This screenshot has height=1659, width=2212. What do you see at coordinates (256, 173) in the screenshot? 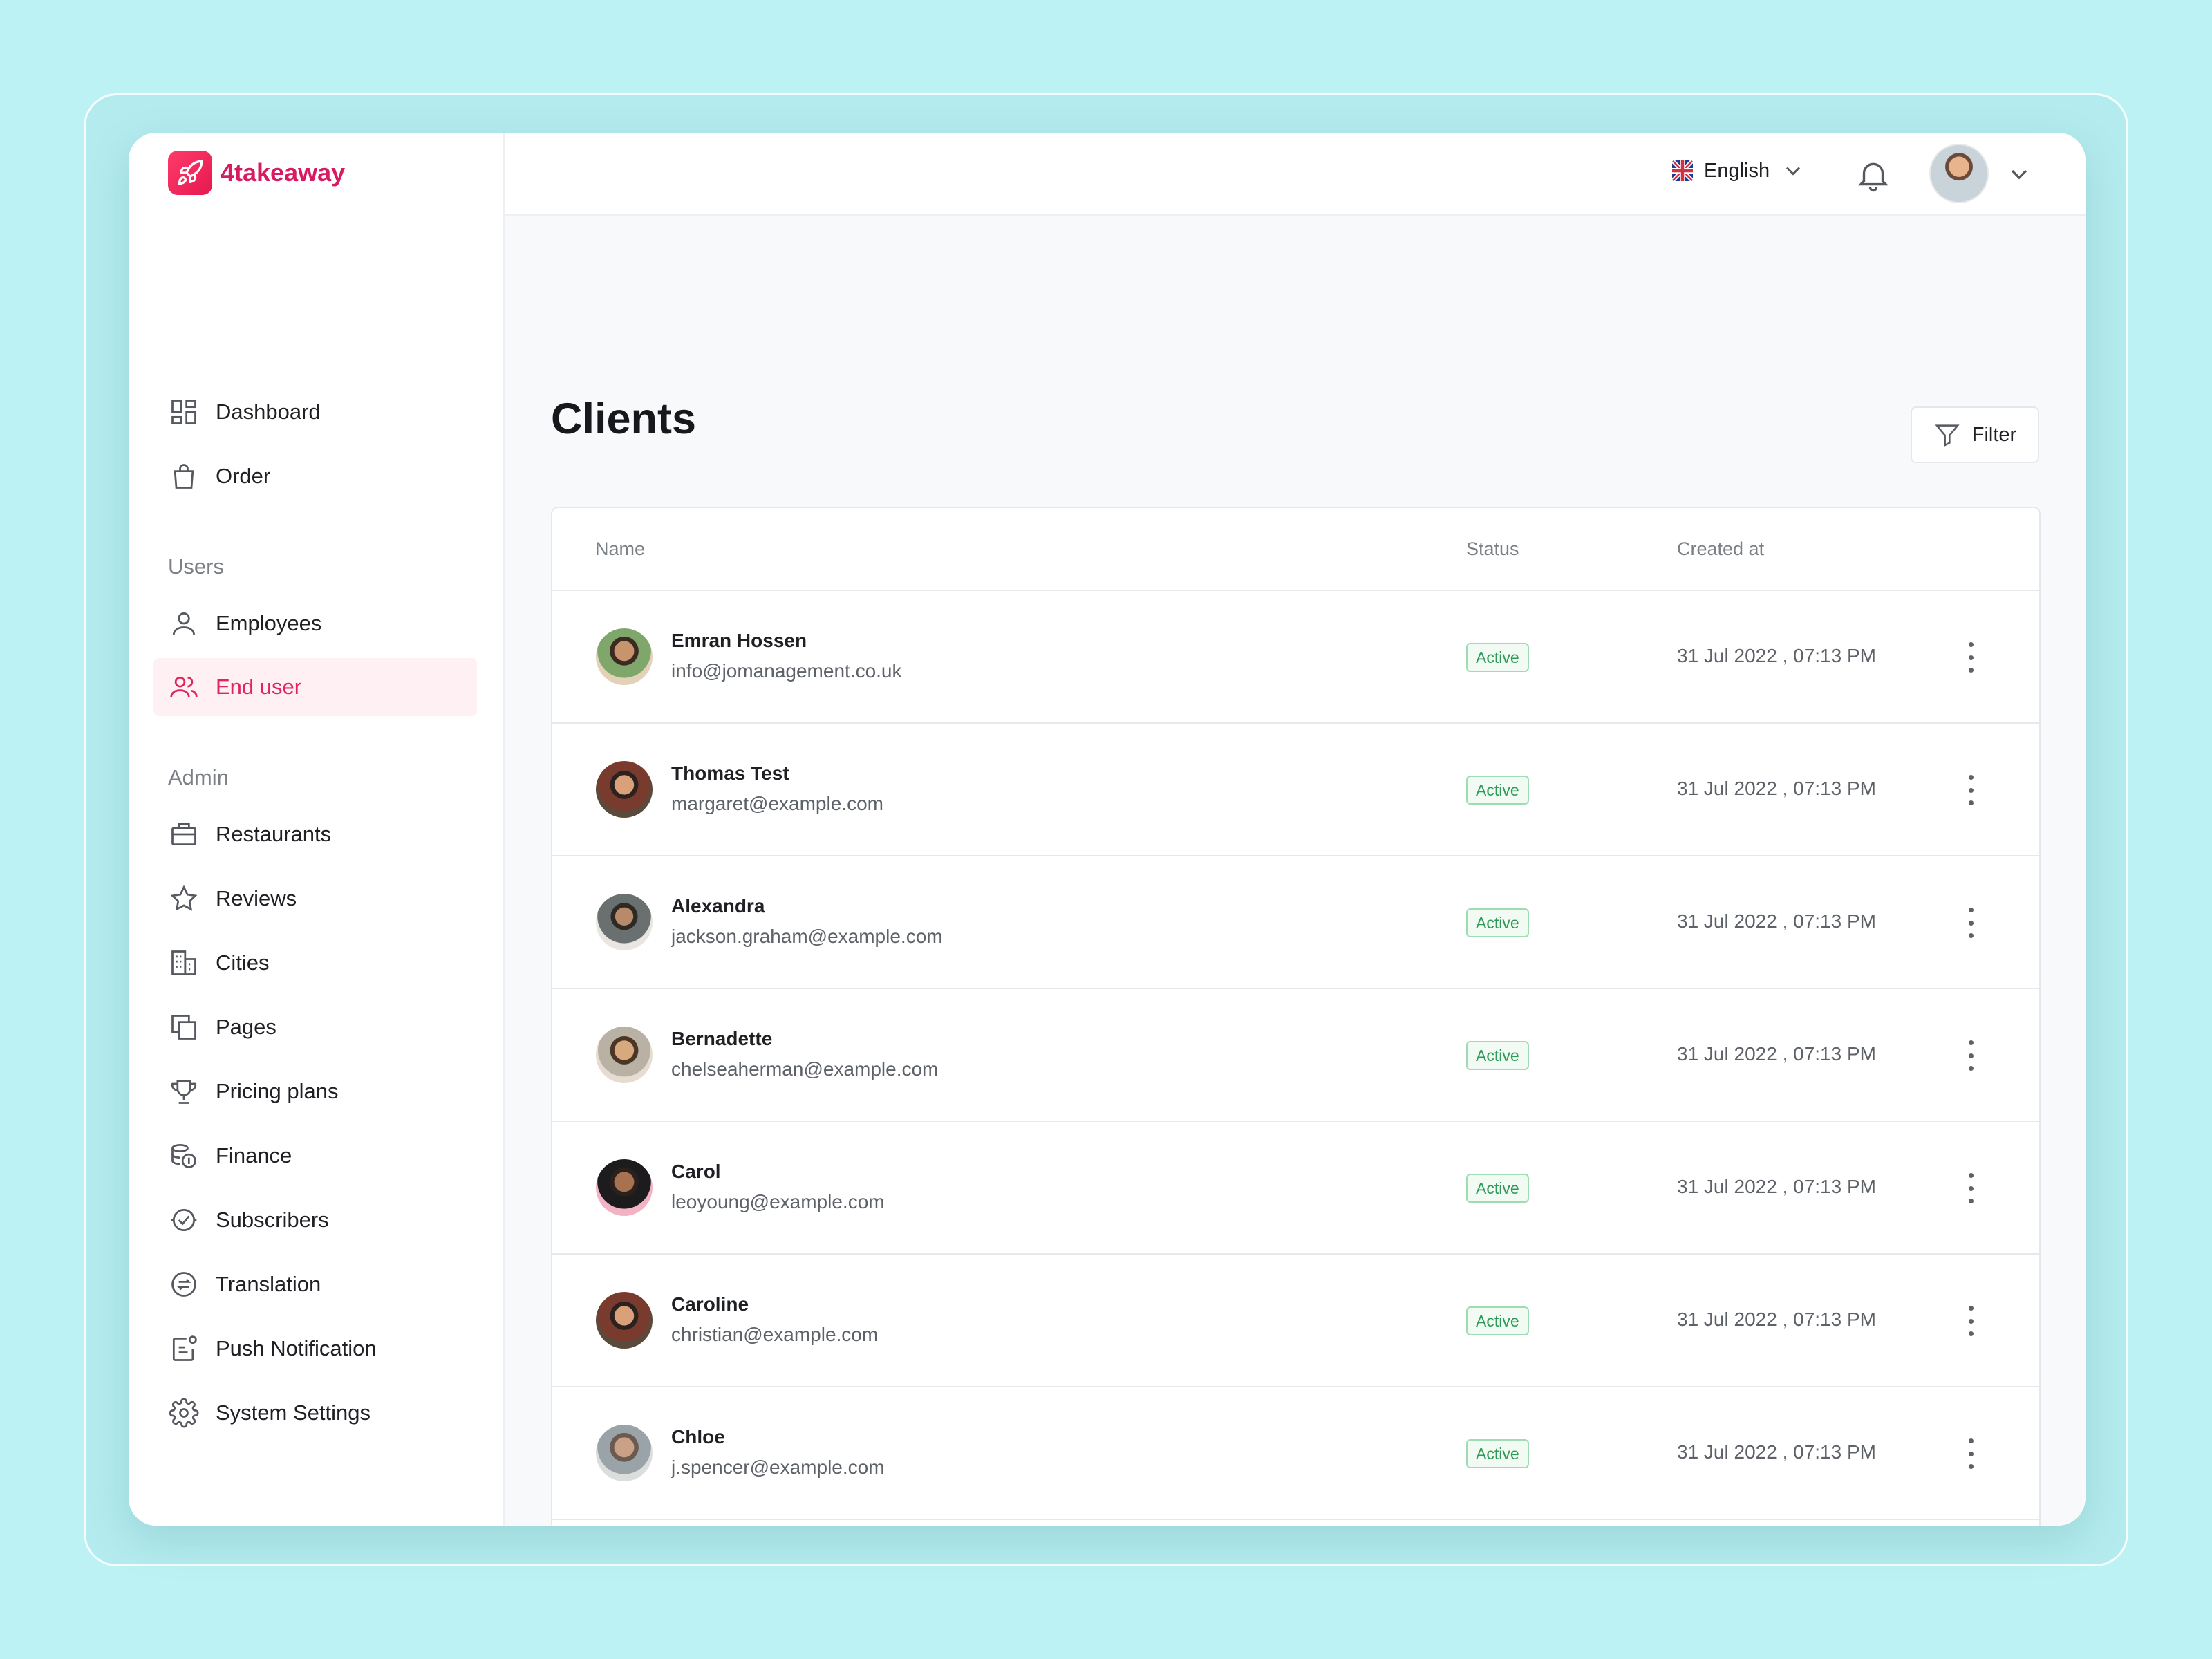
I see `brand-logo: 4takeaway` at bounding box center [256, 173].